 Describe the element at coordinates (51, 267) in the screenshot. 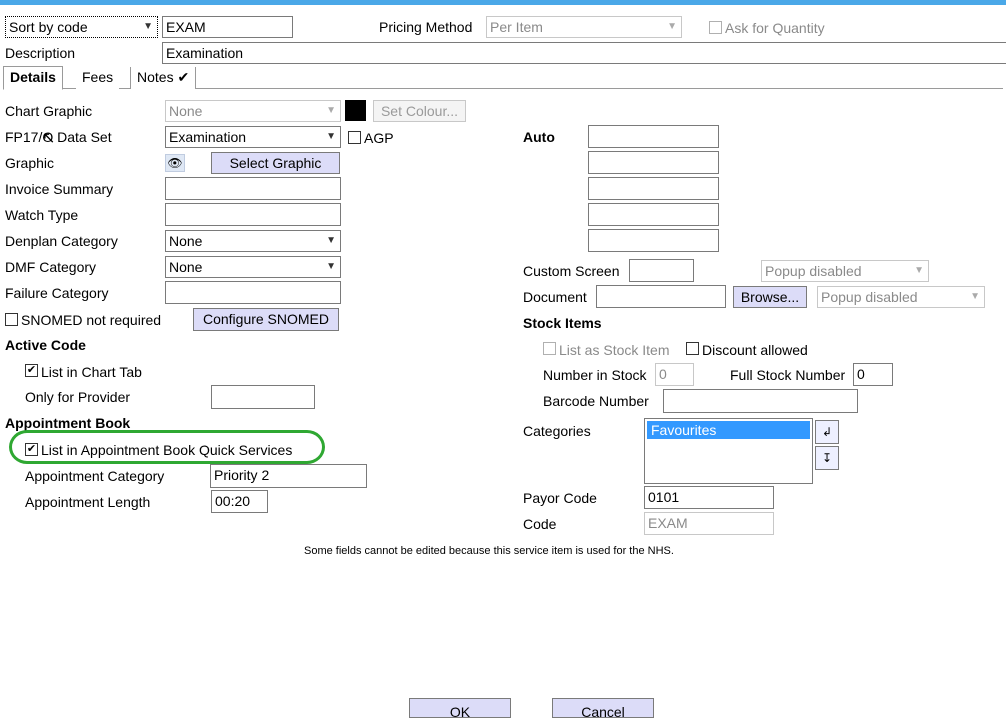

I see `dmf-label: DMF Category` at that location.